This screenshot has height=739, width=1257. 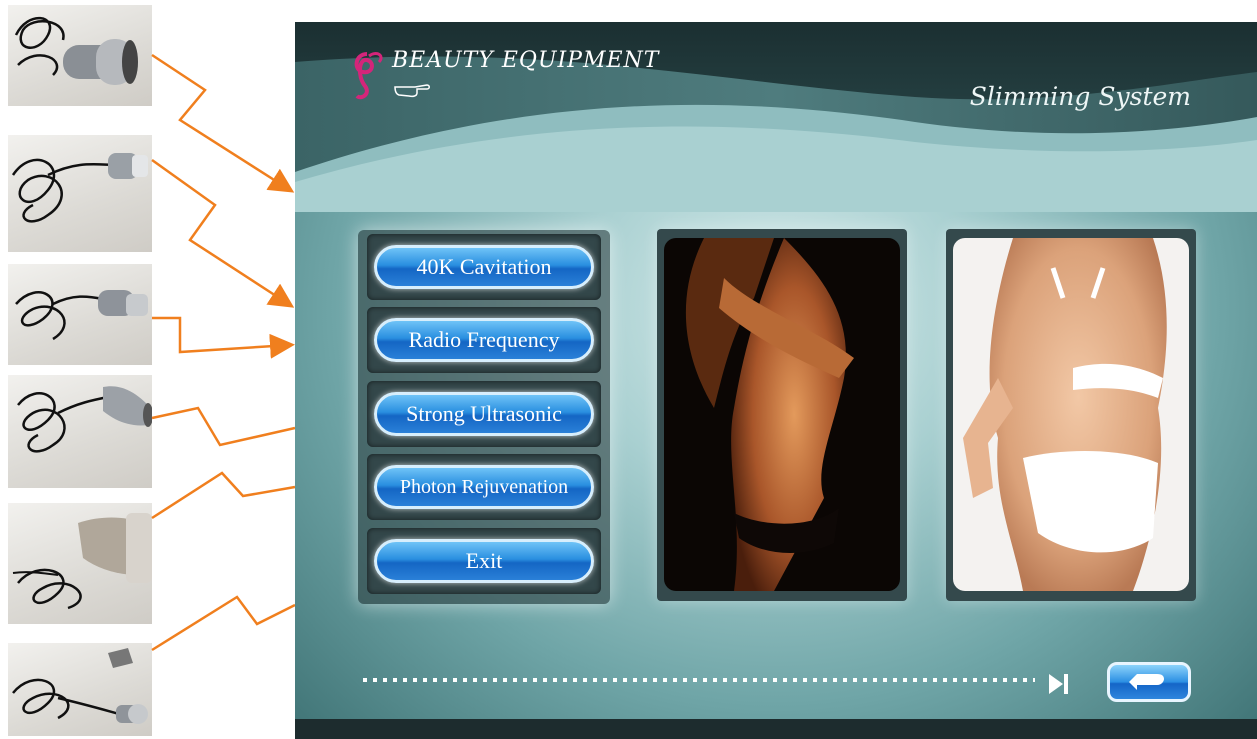 I want to click on menu-row: Photon Rejuvenation, so click(x=484, y=487).